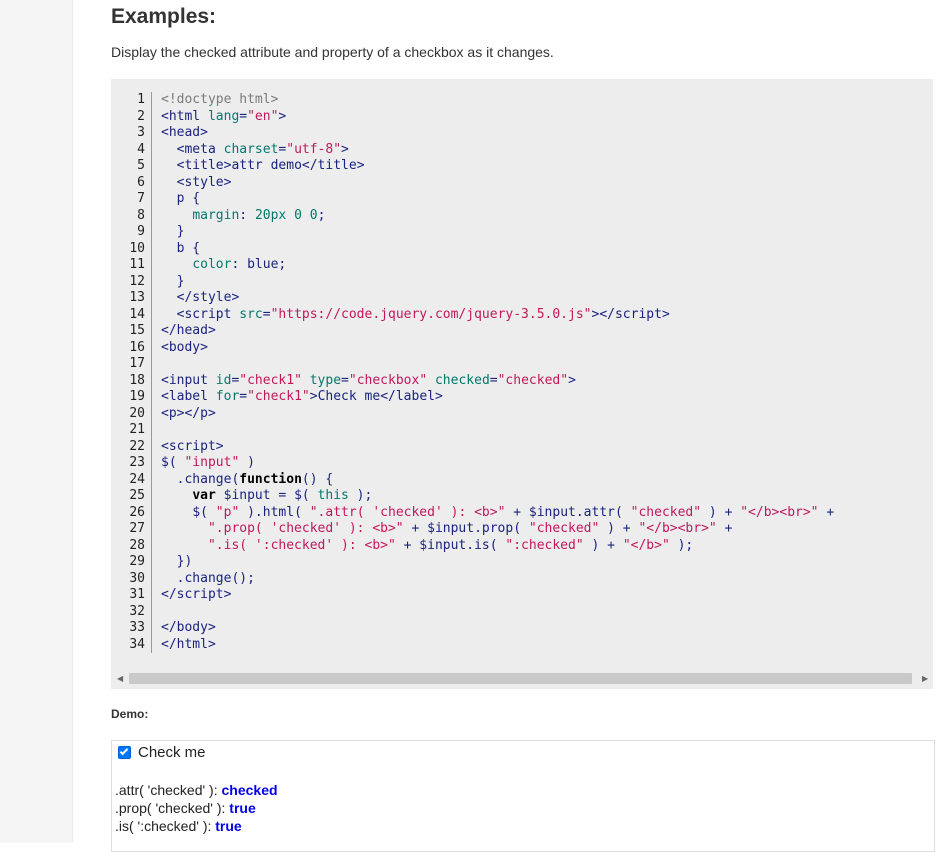 This screenshot has height=852, width=949. Describe the element at coordinates (188, 627) in the screenshot. I see `code-text: </body>` at that location.